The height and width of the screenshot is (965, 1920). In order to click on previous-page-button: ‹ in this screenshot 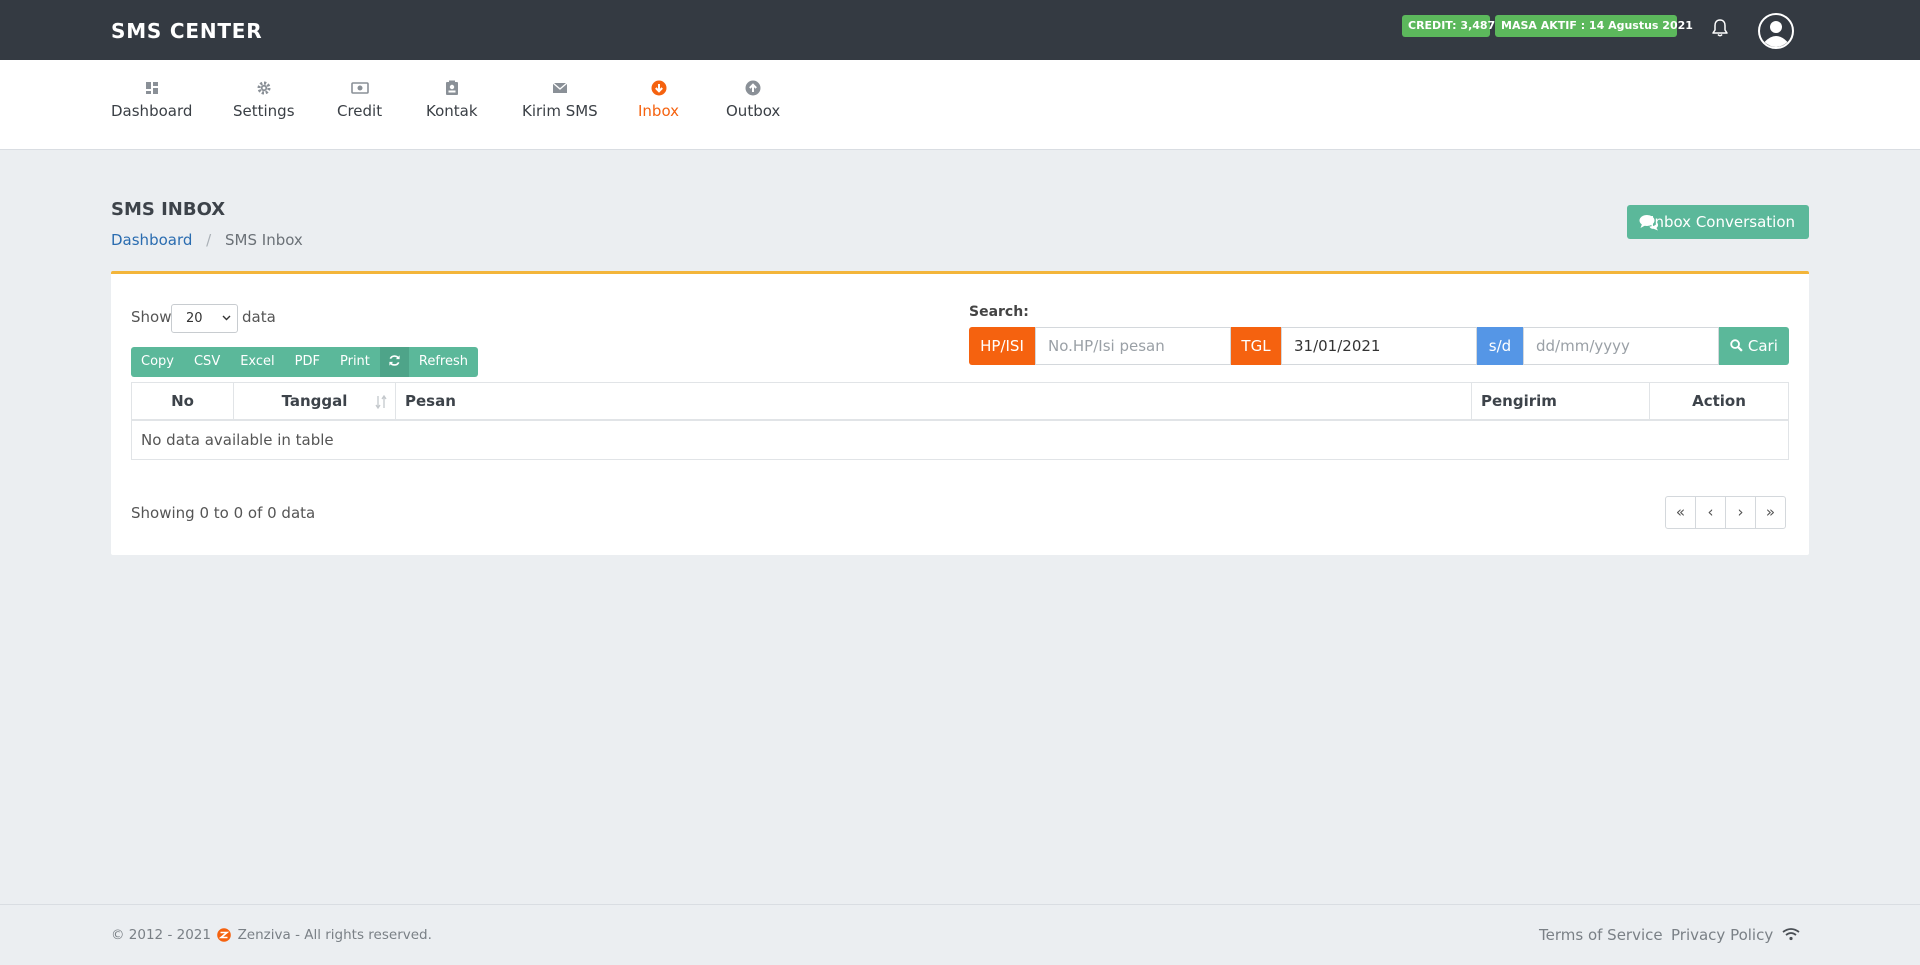, I will do `click(1710, 512)`.